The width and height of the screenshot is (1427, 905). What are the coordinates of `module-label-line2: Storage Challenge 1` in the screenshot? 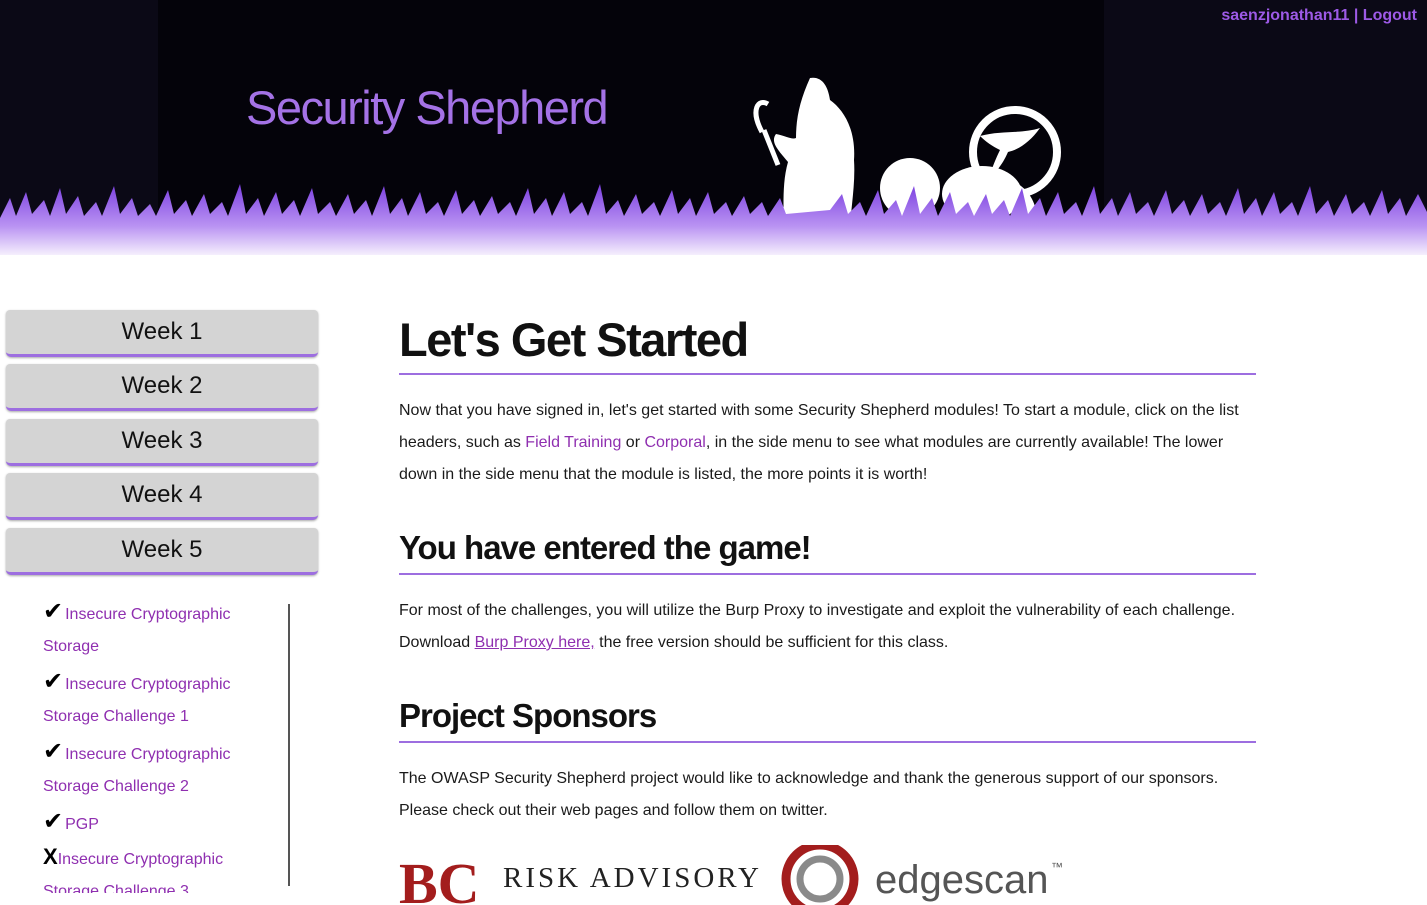 It's located at (116, 716).